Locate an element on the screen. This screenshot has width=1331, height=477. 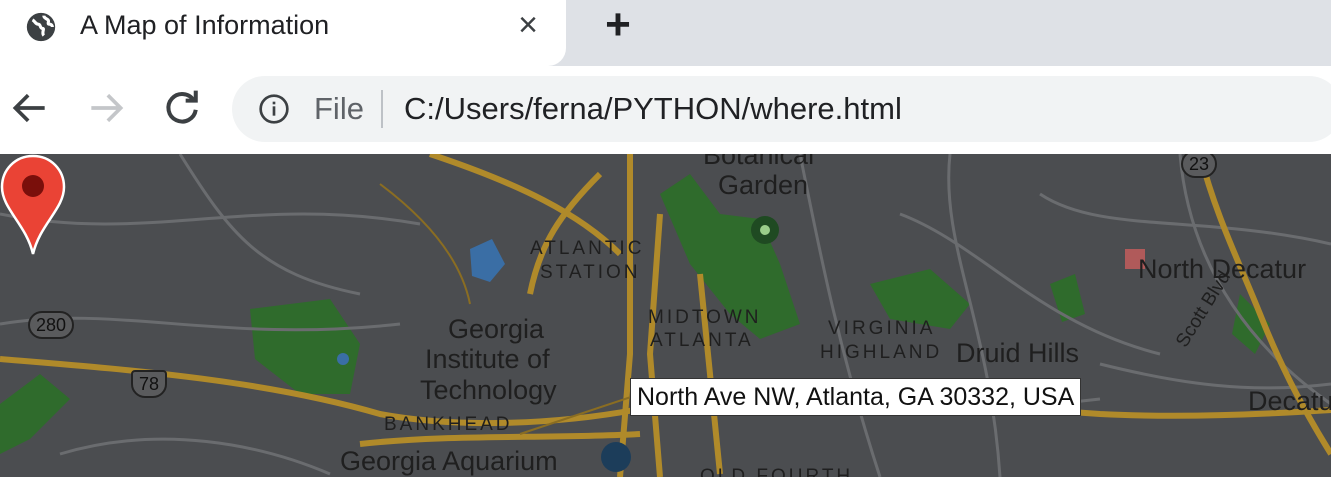
back-arrow-icon is located at coordinates (30, 108).